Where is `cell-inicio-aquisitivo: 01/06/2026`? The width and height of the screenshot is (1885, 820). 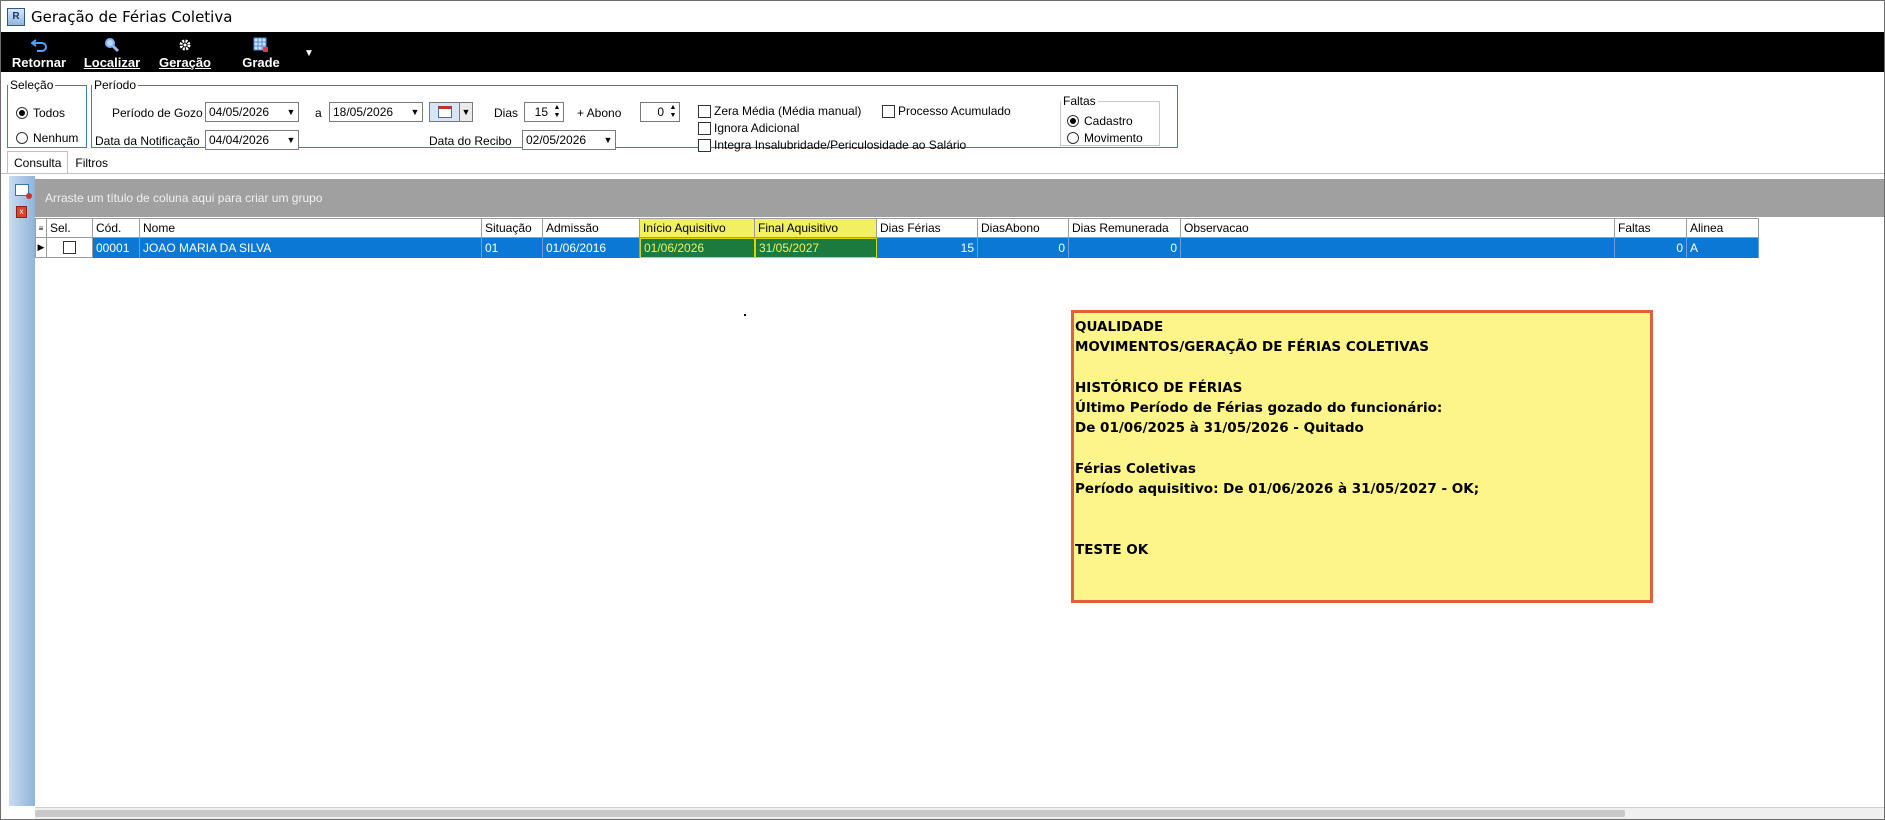
cell-inicio-aquisitivo: 01/06/2026 is located at coordinates (697, 248).